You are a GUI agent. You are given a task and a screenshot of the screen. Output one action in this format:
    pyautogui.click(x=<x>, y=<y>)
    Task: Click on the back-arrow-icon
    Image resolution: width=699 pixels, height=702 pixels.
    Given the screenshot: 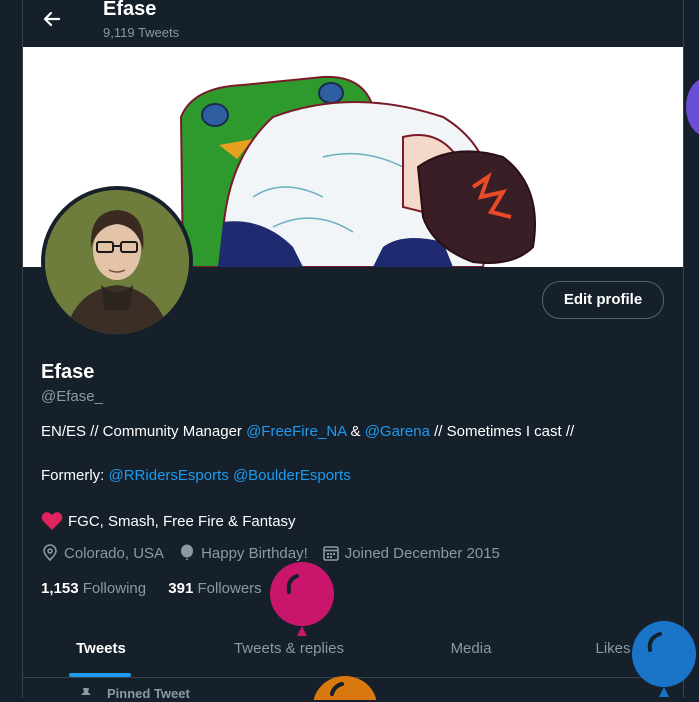 What is the action you would take?
    pyautogui.click(x=52, y=19)
    